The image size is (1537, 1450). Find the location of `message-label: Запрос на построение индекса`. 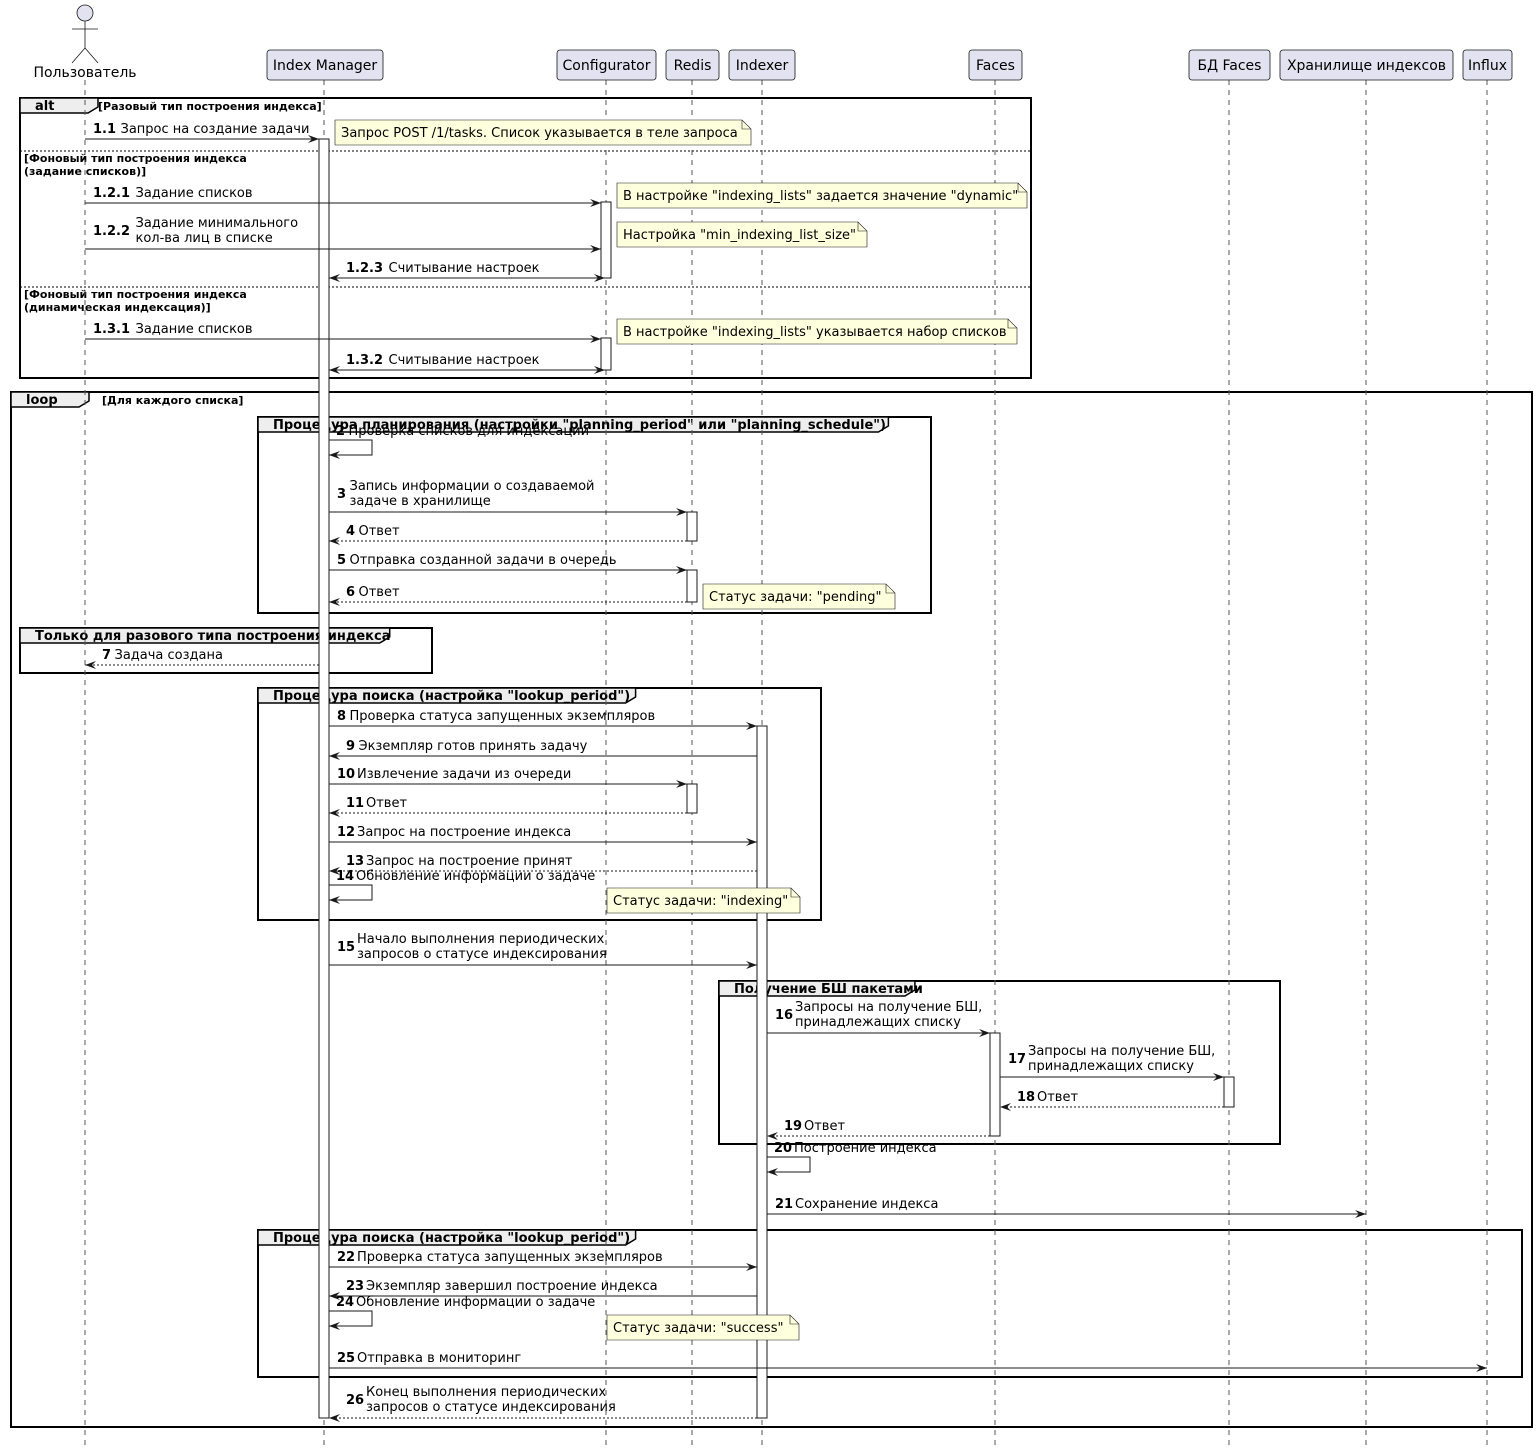

message-label: Запрос на построение индекса is located at coordinates (464, 832).